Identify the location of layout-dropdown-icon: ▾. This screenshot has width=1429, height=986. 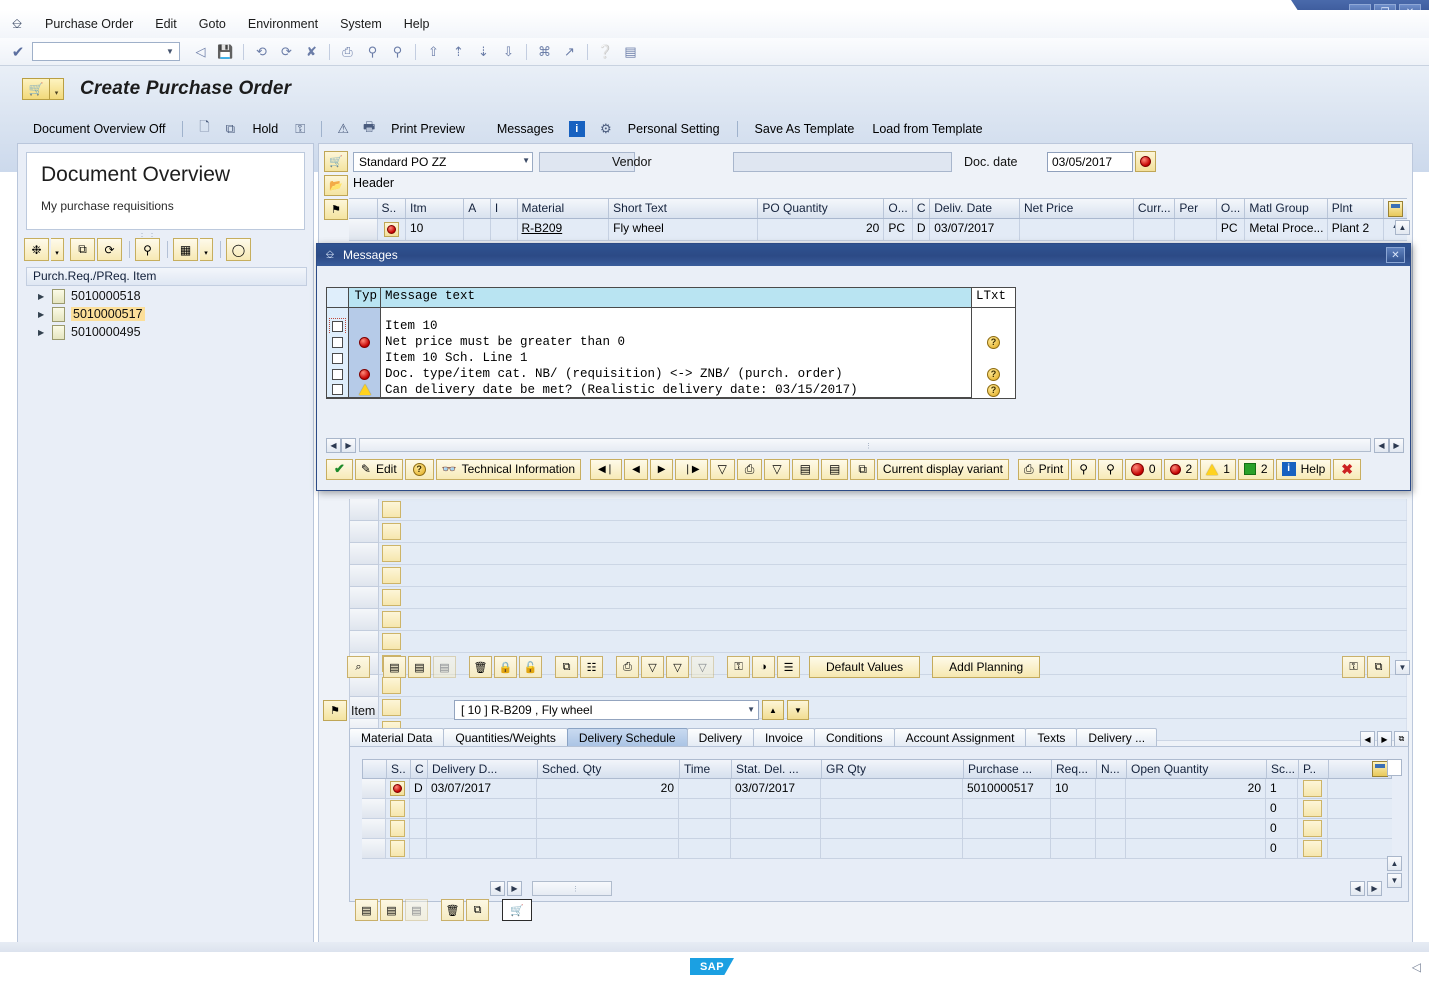
(206, 249).